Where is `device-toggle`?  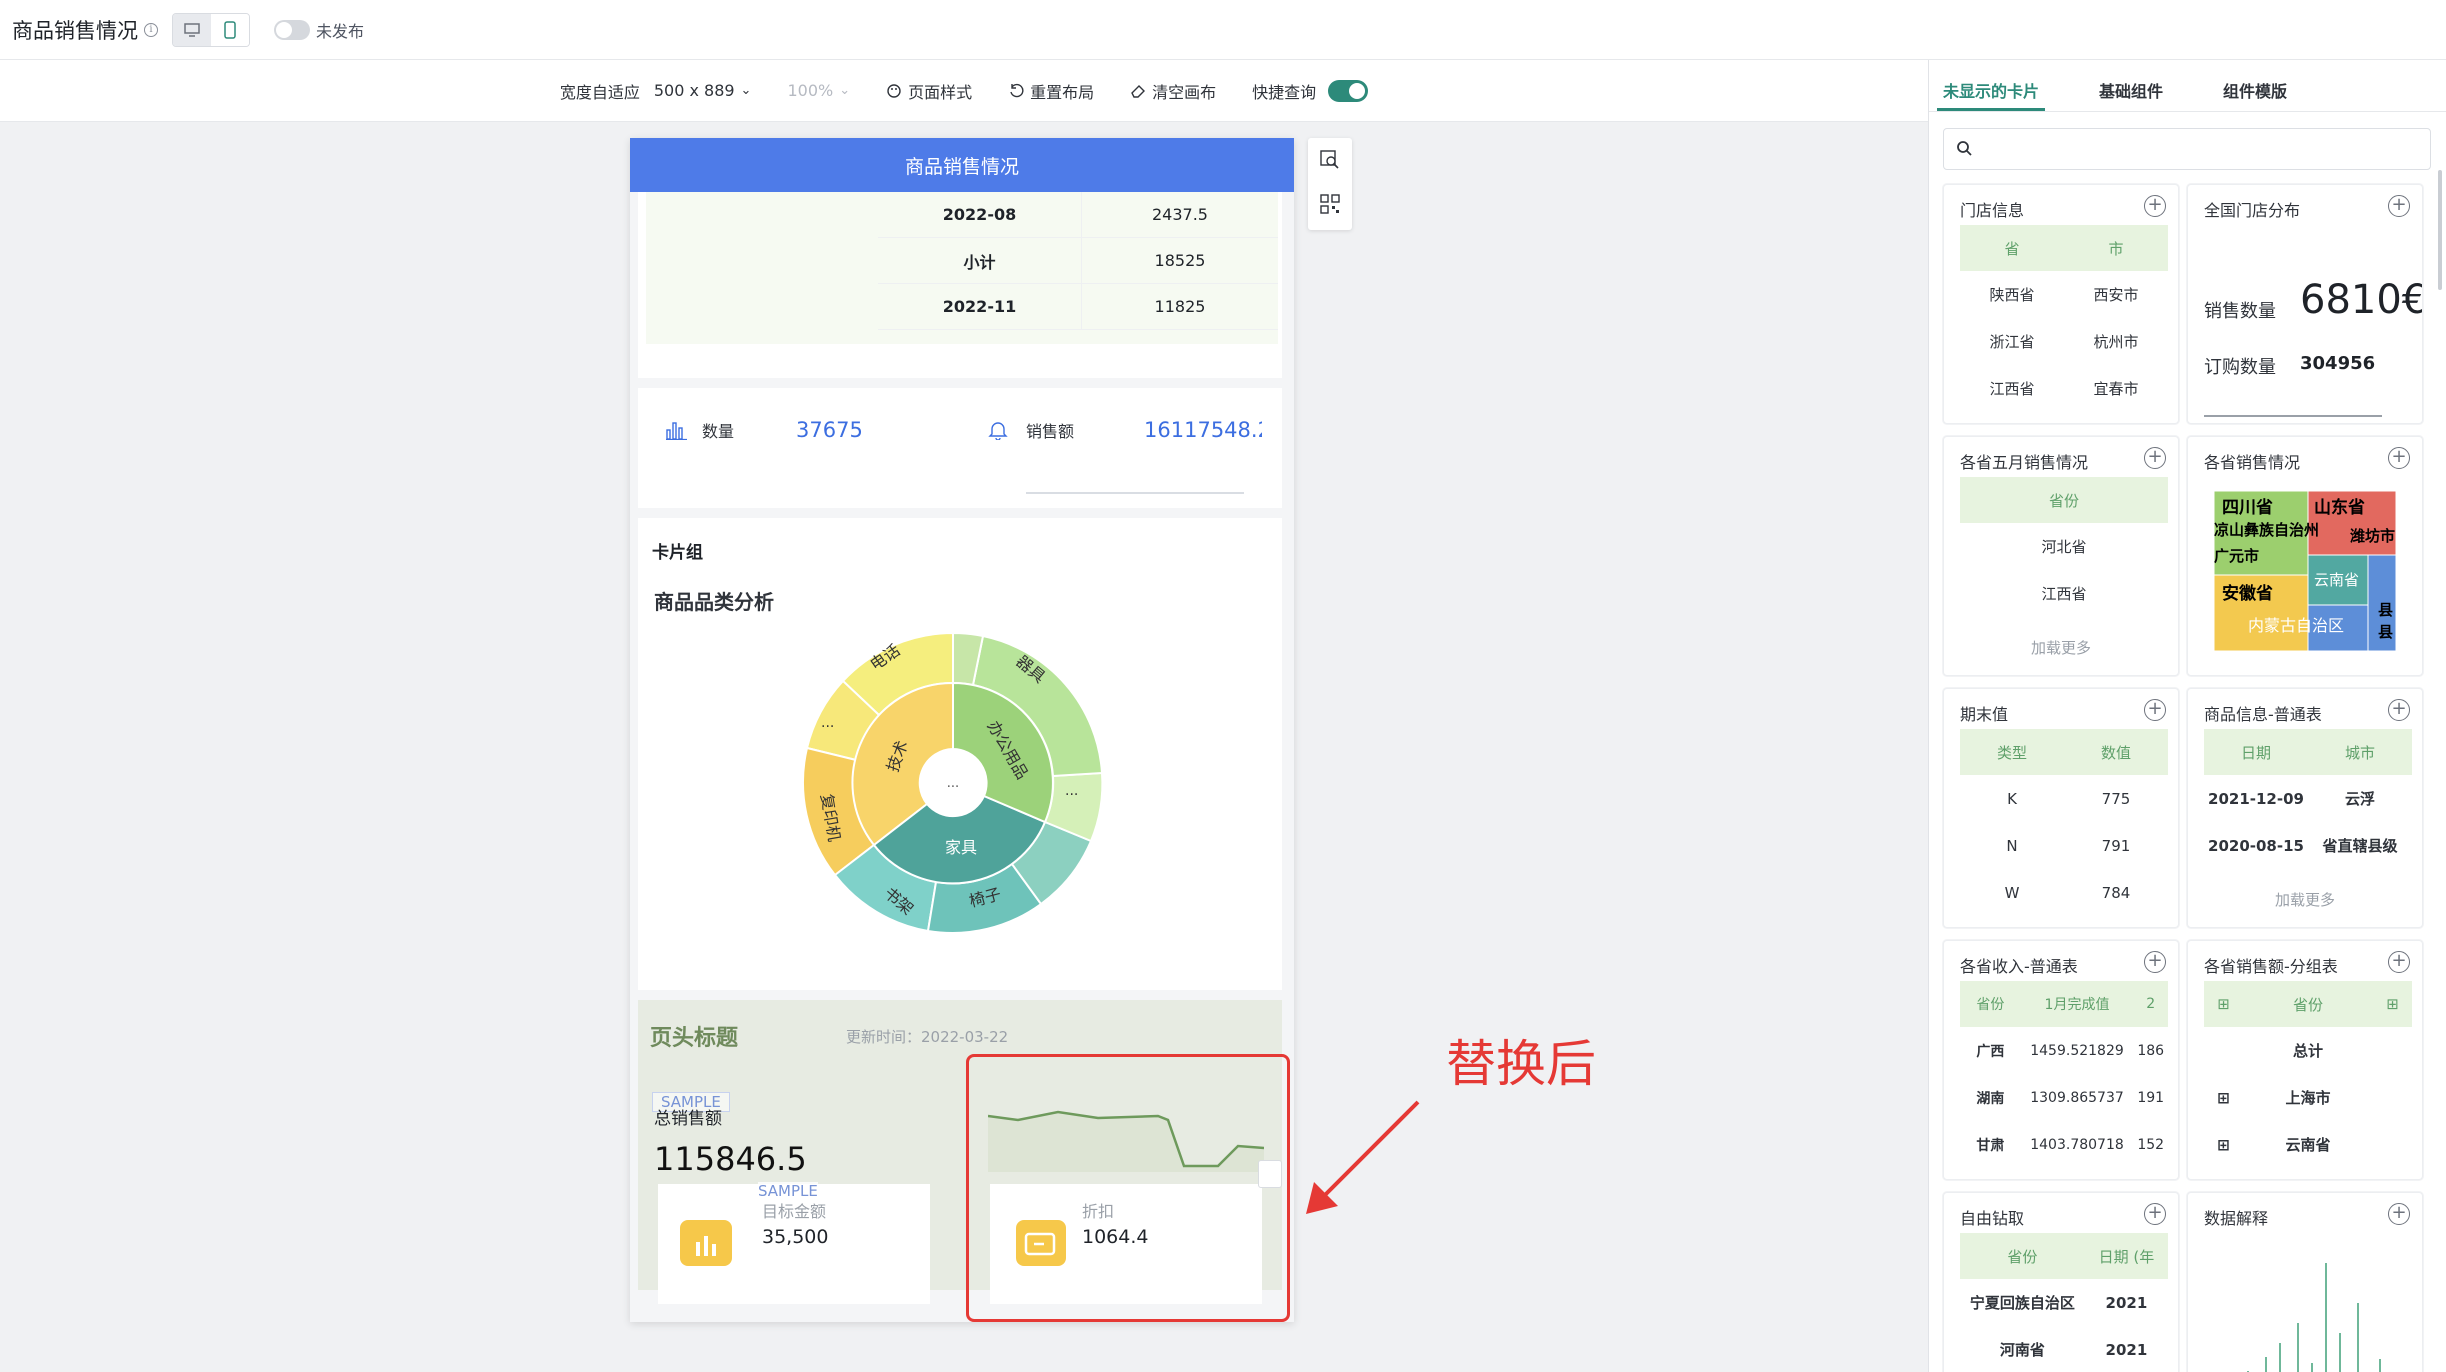
device-toggle is located at coordinates (211, 29).